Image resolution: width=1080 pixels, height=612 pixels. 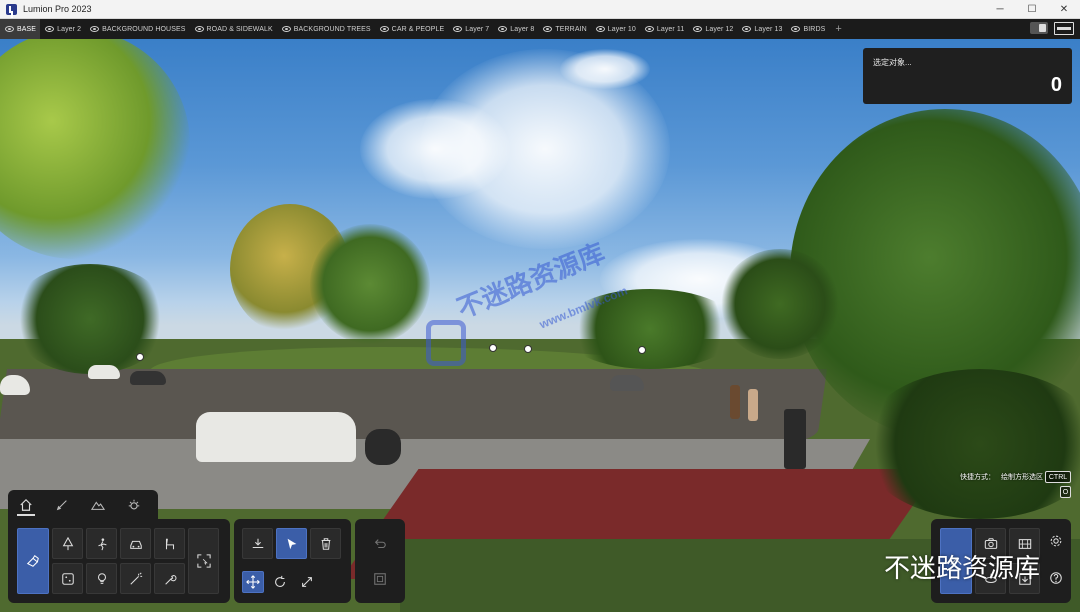 I want to click on group-button, so click(x=379, y=578).